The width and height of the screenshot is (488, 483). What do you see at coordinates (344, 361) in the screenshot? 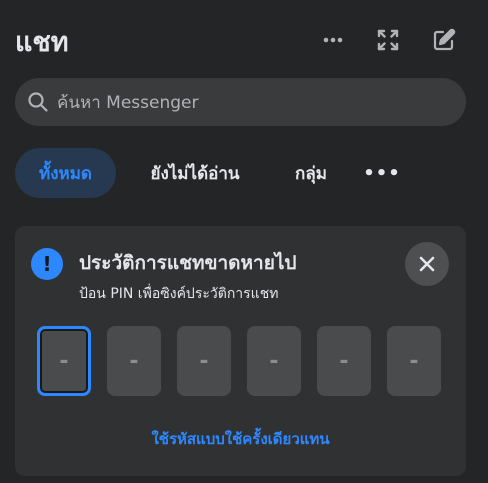
I see `pin-digit-5: -` at bounding box center [344, 361].